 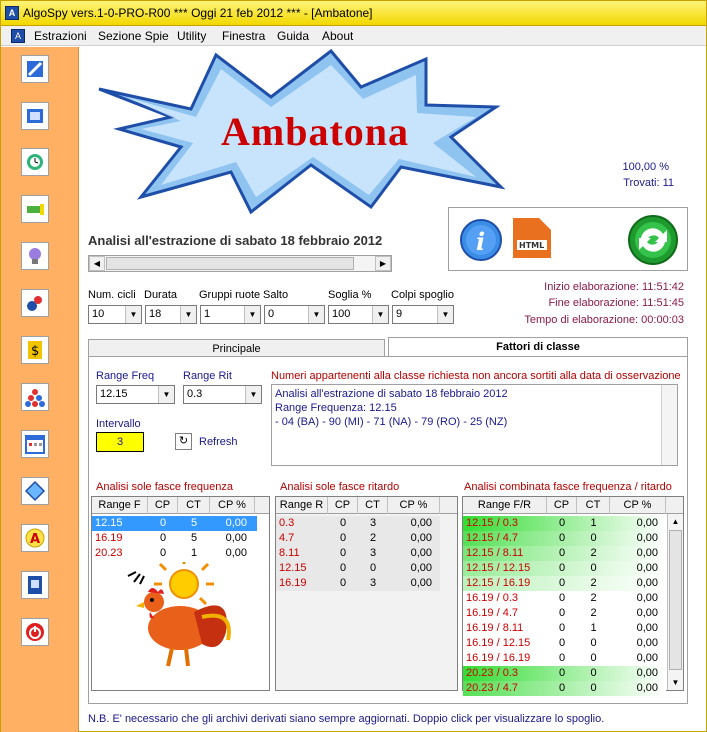 What do you see at coordinates (97, 263) in the screenshot?
I see `scroll-left-icon: ◀` at bounding box center [97, 263].